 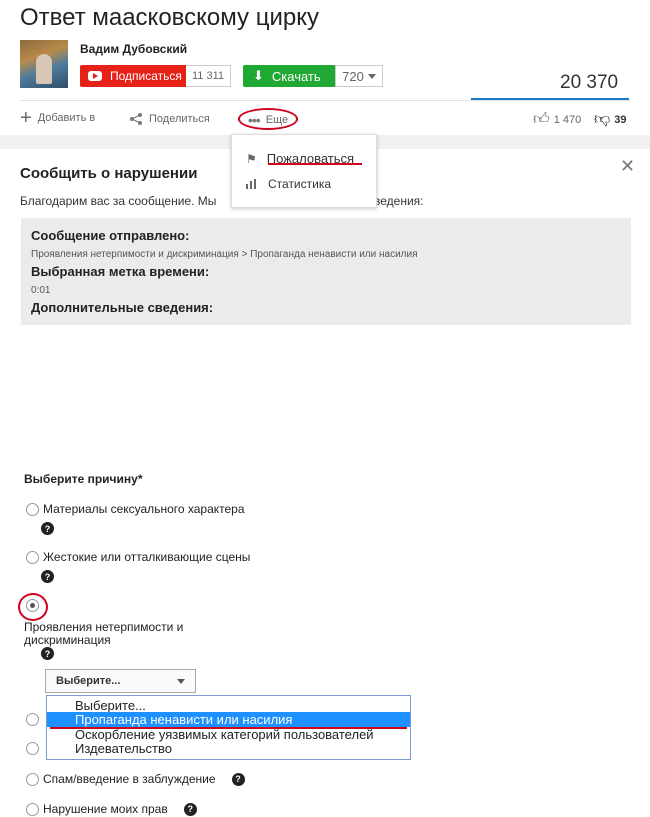 What do you see at coordinates (589, 82) in the screenshot?
I see `view-count: 20 370` at bounding box center [589, 82].